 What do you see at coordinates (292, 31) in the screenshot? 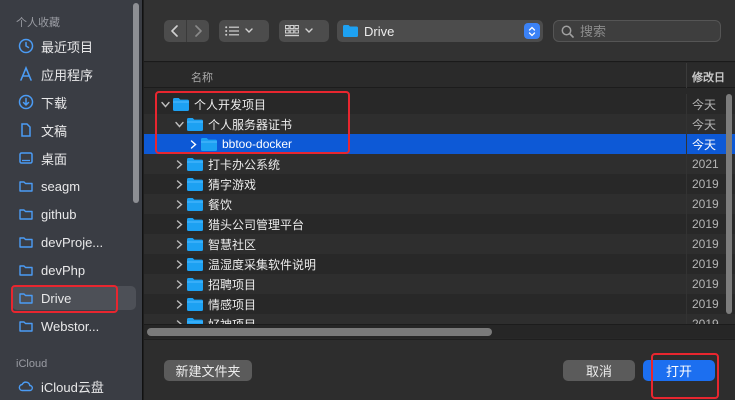
I see `grid-view-icon` at bounding box center [292, 31].